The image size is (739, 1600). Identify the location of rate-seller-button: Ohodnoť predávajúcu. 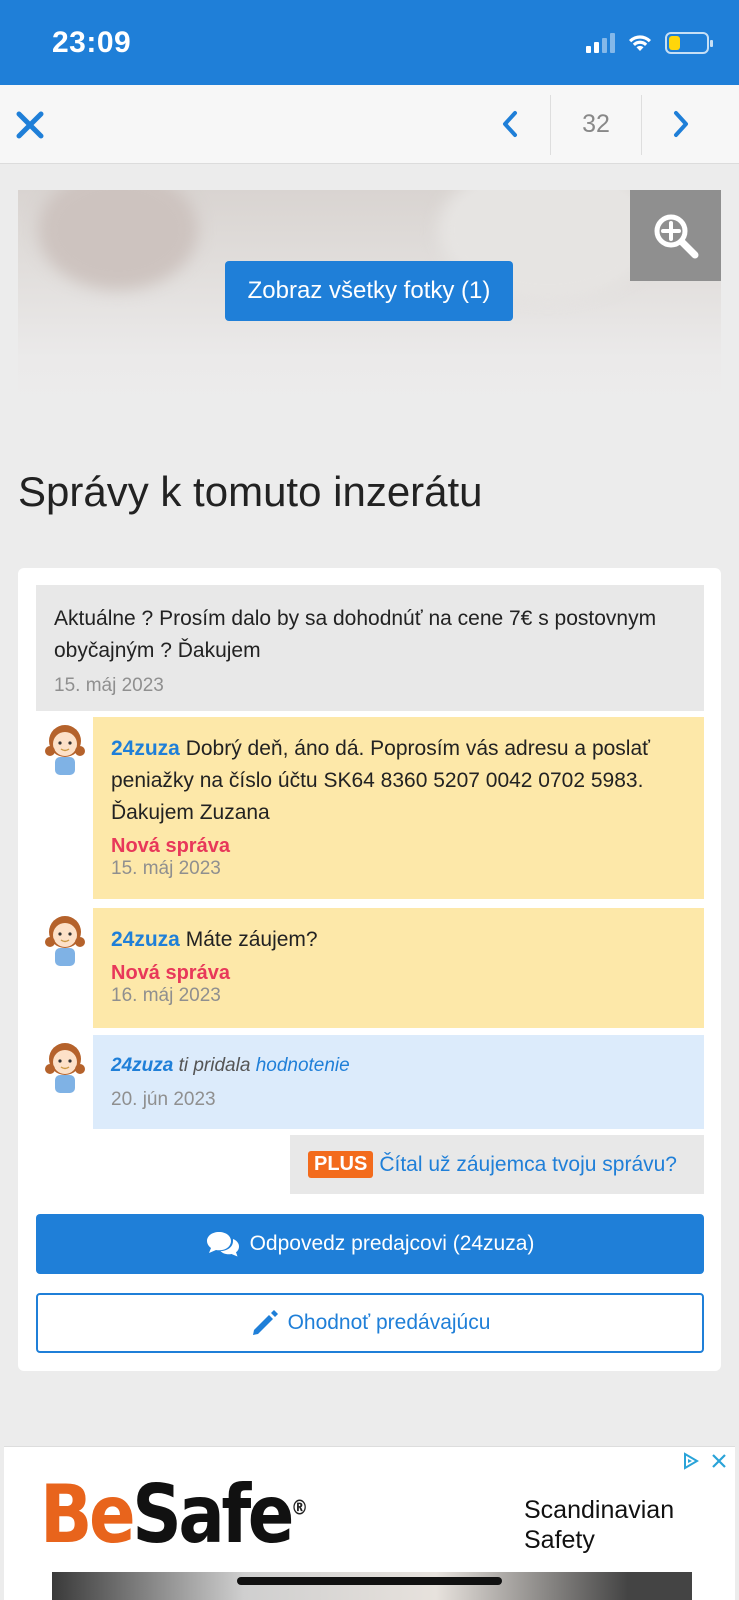
(370, 1323).